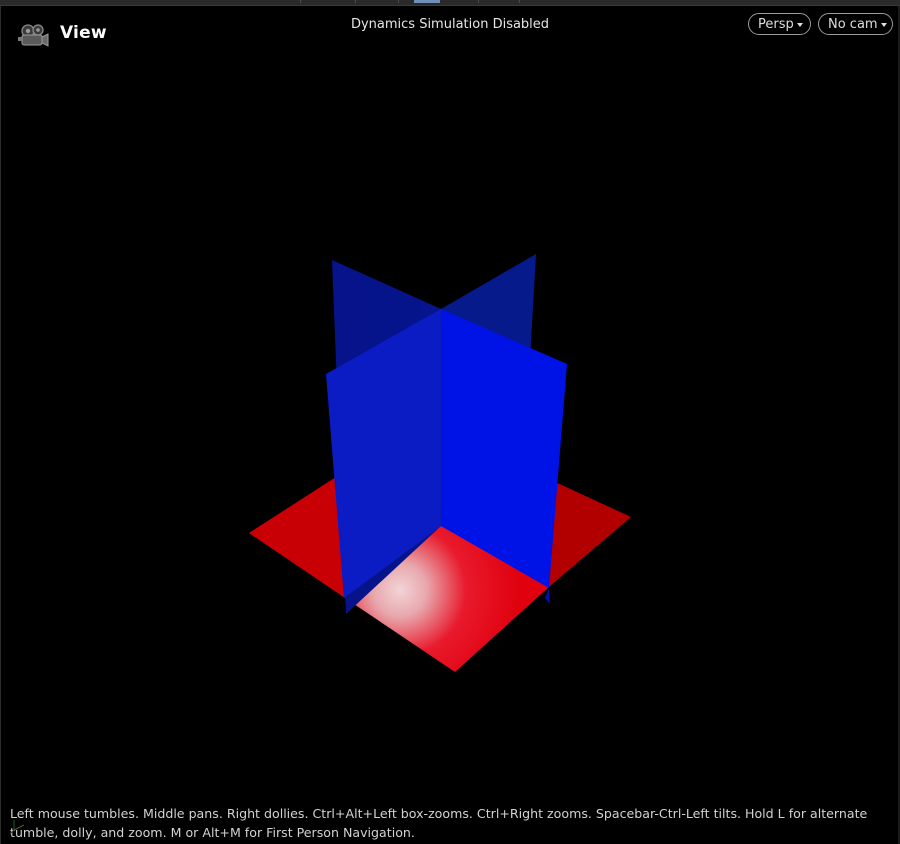 The width and height of the screenshot is (900, 844). I want to click on projection-menu-label: Persp, so click(776, 24).